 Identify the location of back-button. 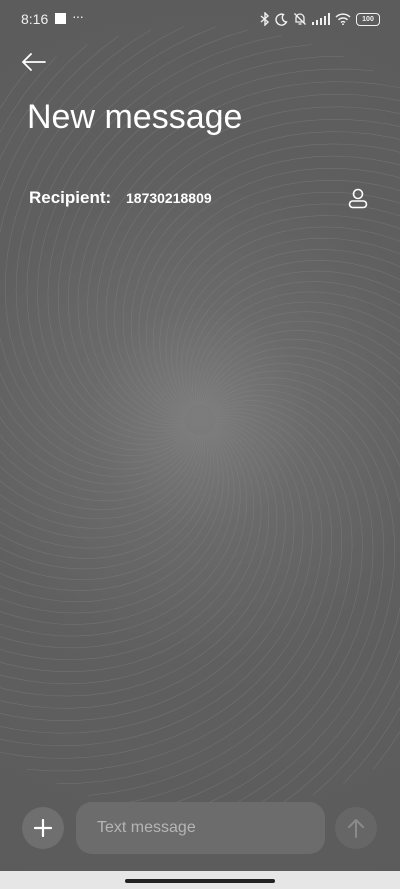
(34, 62).